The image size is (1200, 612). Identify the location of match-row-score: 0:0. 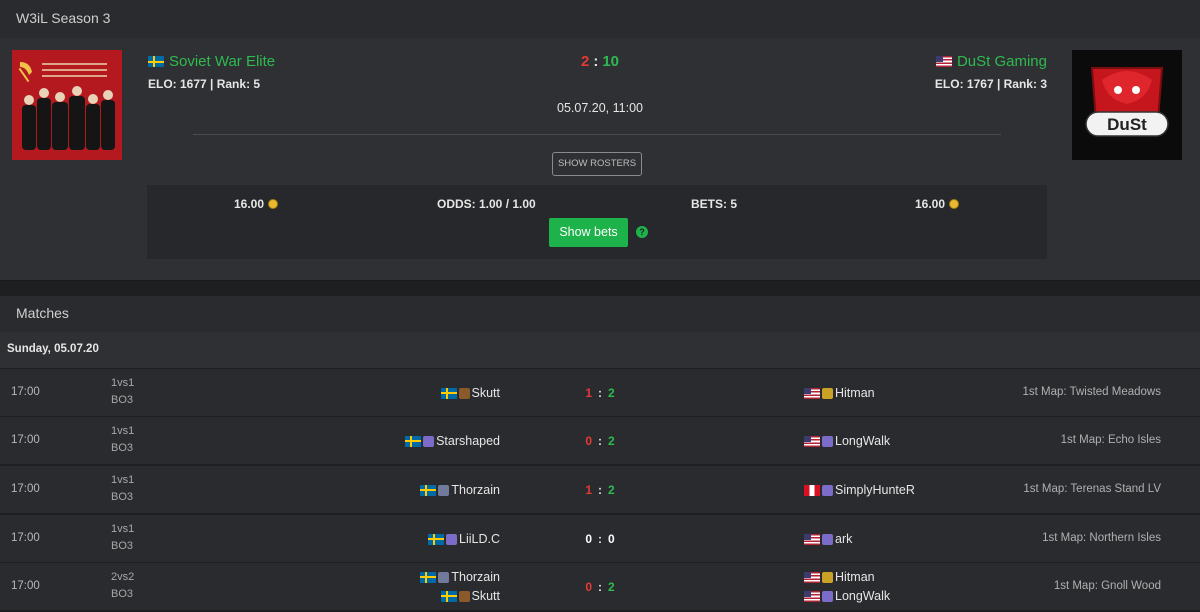
(600, 539).